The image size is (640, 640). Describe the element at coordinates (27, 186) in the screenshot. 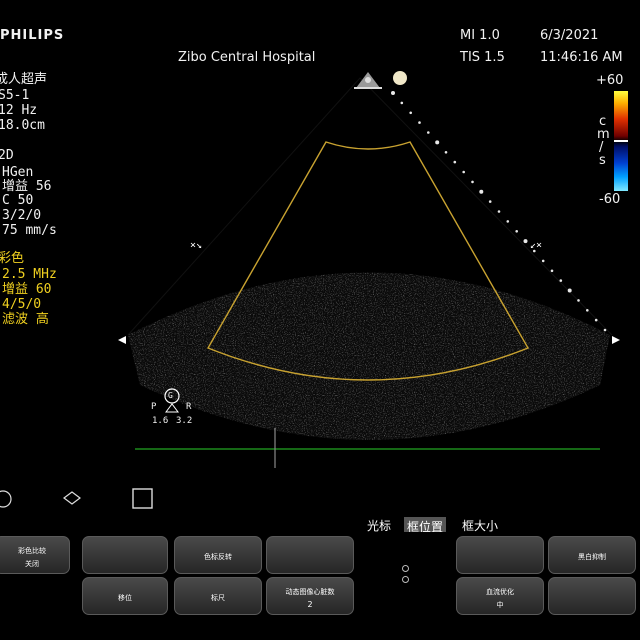

I see `mode-2d-gain: 增益 56` at that location.